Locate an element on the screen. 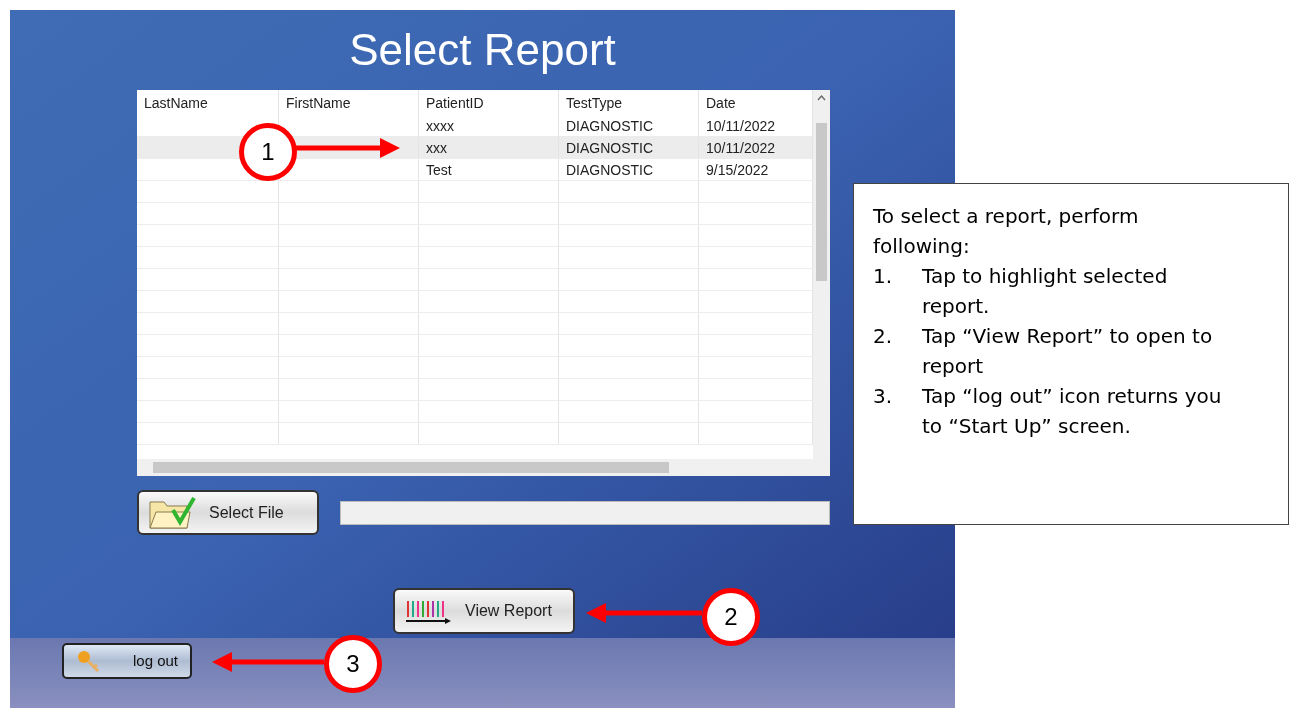 This screenshot has width=1289, height=708. step-text: Tap “log out” icon returns you to “Start Up” screen. is located at coordinates (1072, 411).